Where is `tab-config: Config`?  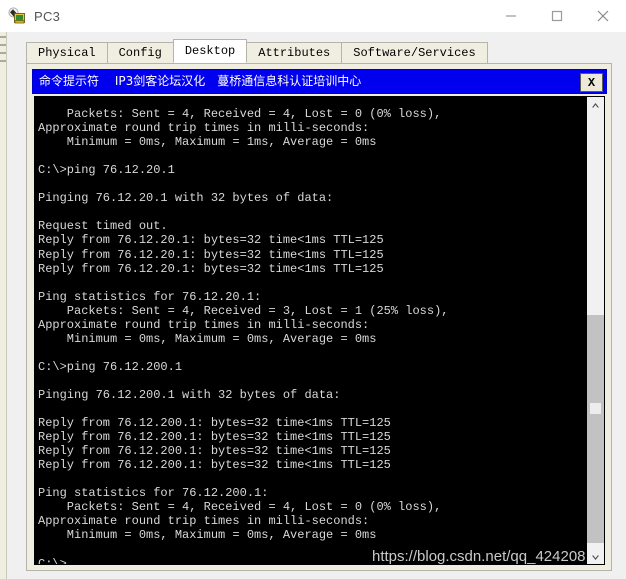
tab-config: Config is located at coordinates (140, 52).